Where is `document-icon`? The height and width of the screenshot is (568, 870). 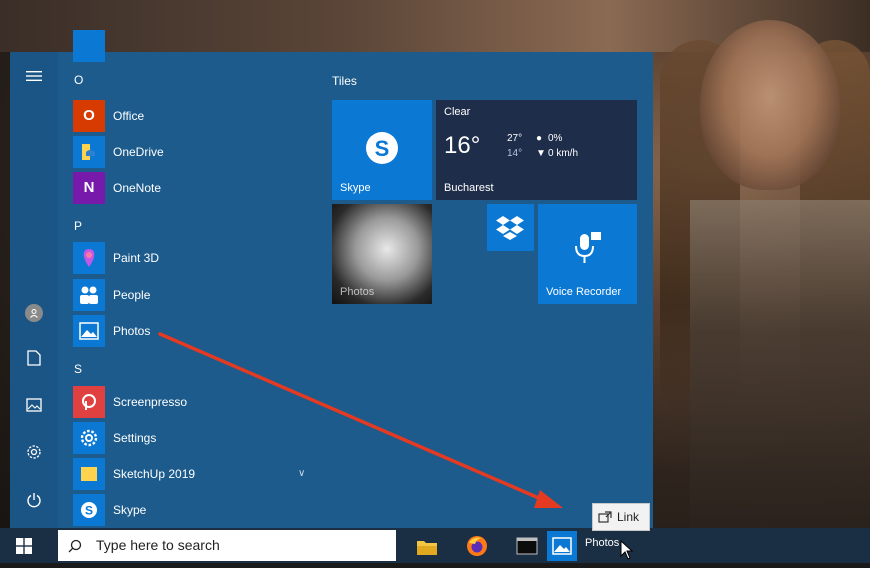
document-icon is located at coordinates (34, 362).